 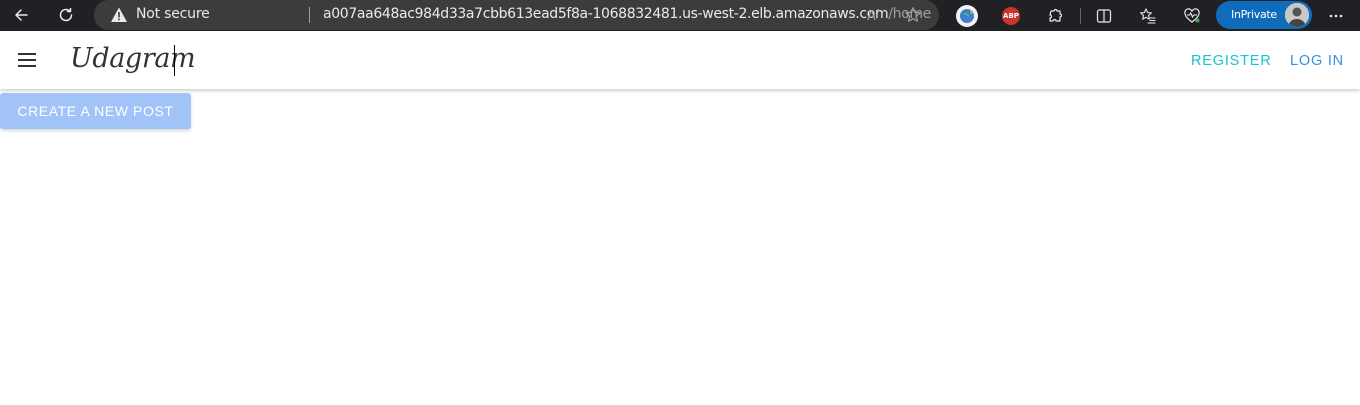 What do you see at coordinates (680, 60) in the screenshot?
I see `app-header: Udagram REGISTER LOG IN` at bounding box center [680, 60].